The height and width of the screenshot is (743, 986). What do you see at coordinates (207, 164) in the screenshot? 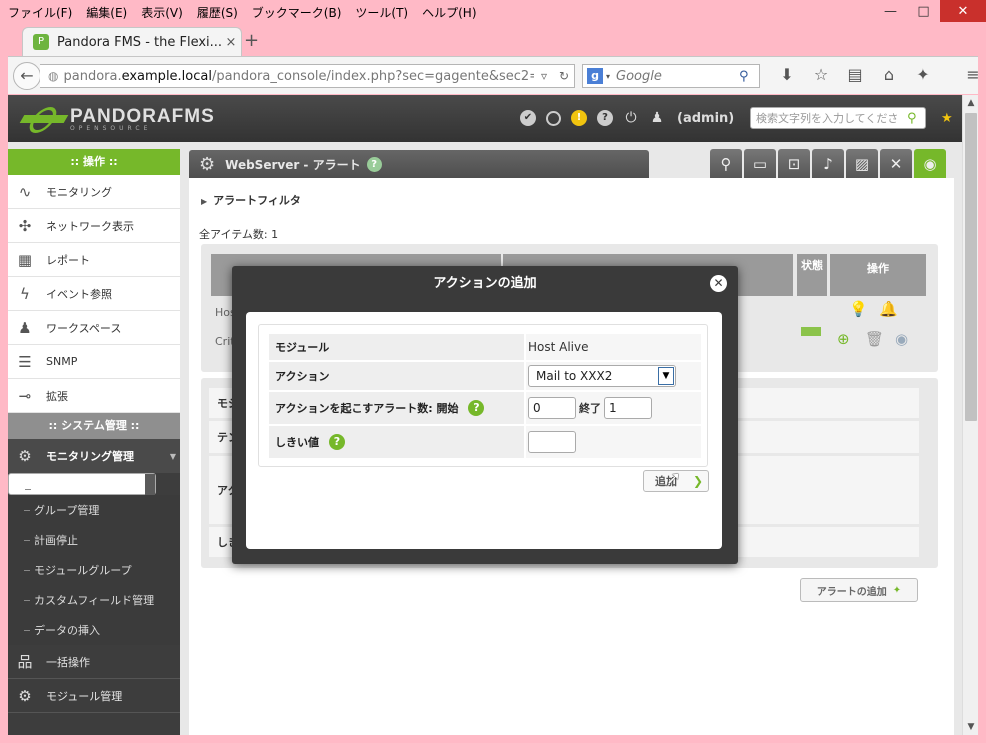
I see `gear-icon: ⚙` at bounding box center [207, 164].